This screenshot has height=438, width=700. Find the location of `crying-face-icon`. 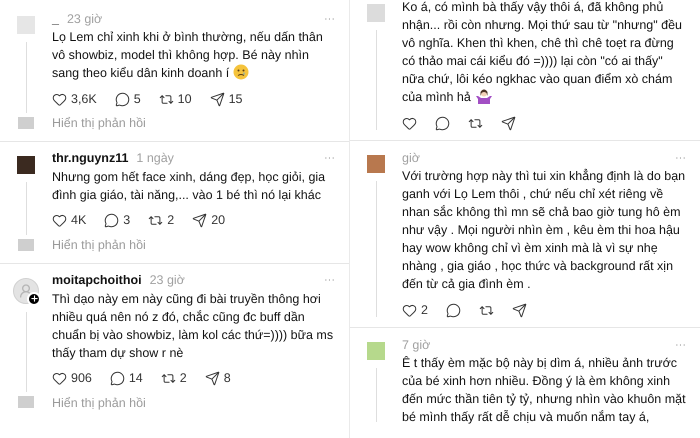

crying-face-icon is located at coordinates (241, 72).